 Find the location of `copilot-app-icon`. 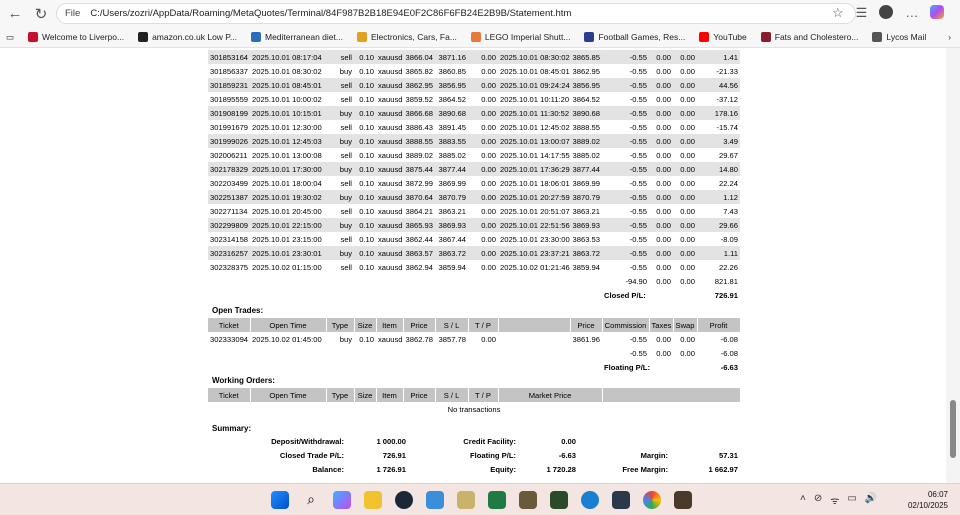

copilot-app-icon is located at coordinates (342, 500).